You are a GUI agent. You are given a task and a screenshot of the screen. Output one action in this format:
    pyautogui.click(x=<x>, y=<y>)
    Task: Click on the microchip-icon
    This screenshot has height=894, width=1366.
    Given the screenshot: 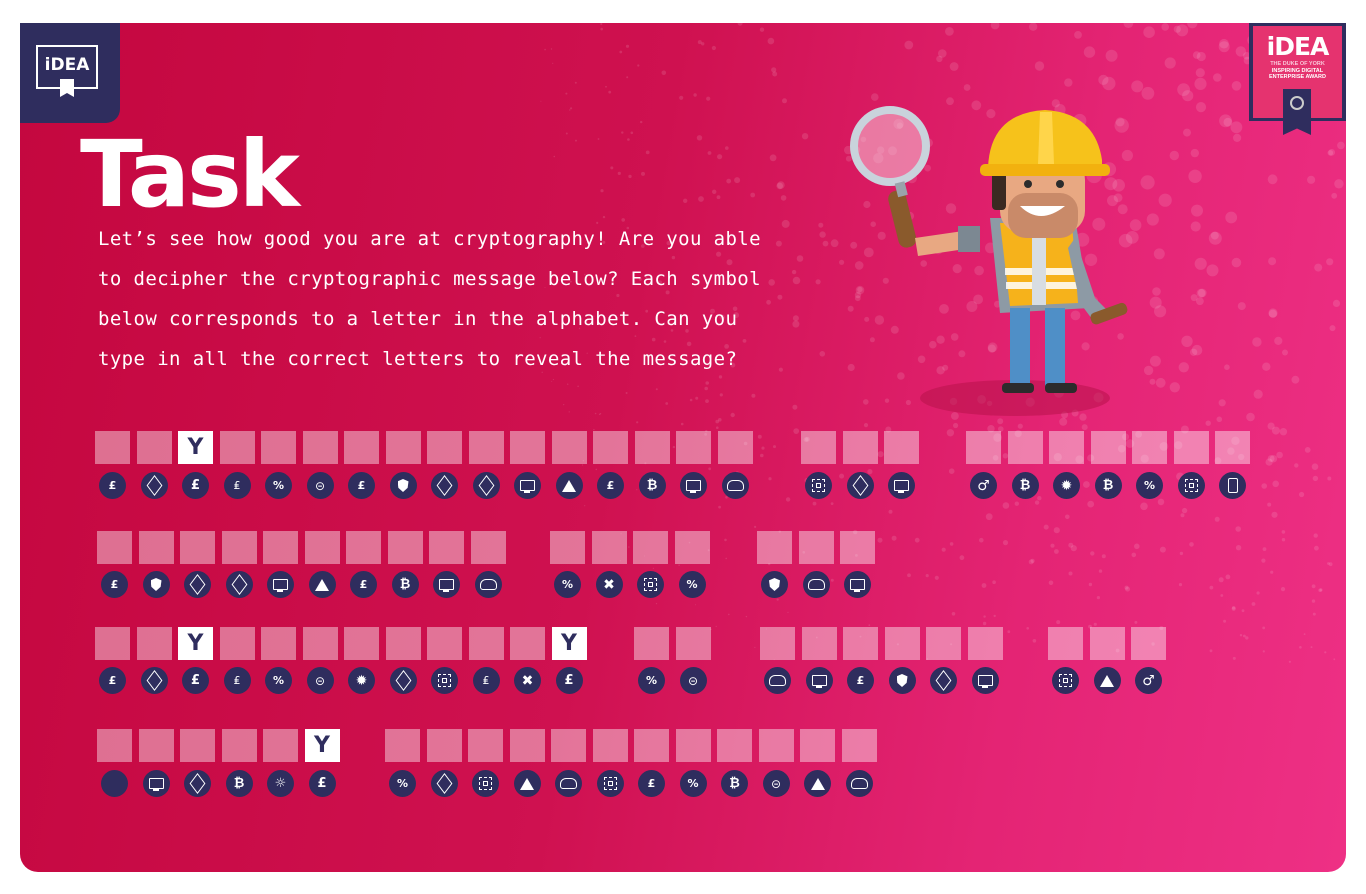 What is the action you would take?
    pyautogui.click(x=1065, y=680)
    